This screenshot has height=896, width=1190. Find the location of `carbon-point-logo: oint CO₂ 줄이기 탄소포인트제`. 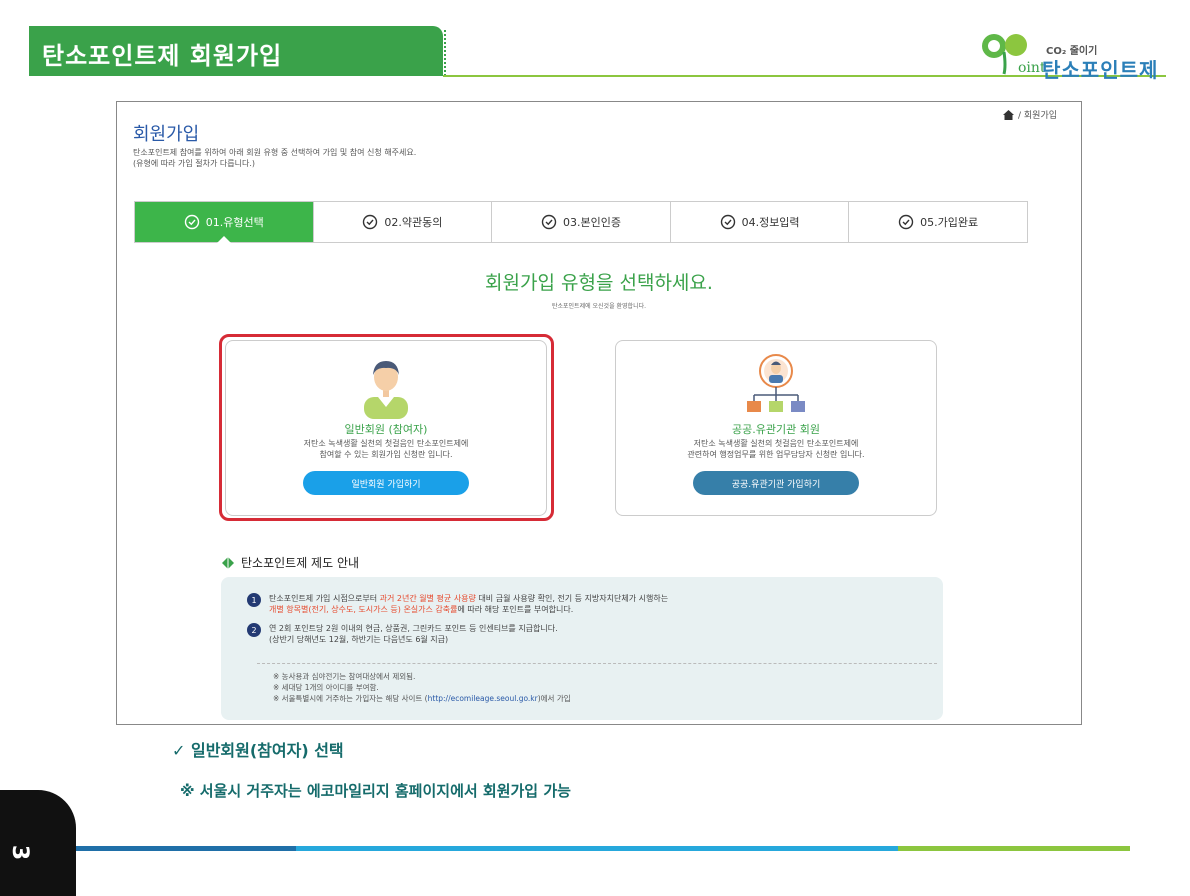

carbon-point-logo: oint CO₂ 줄이기 탄소포인트제 is located at coordinates (1070, 56).